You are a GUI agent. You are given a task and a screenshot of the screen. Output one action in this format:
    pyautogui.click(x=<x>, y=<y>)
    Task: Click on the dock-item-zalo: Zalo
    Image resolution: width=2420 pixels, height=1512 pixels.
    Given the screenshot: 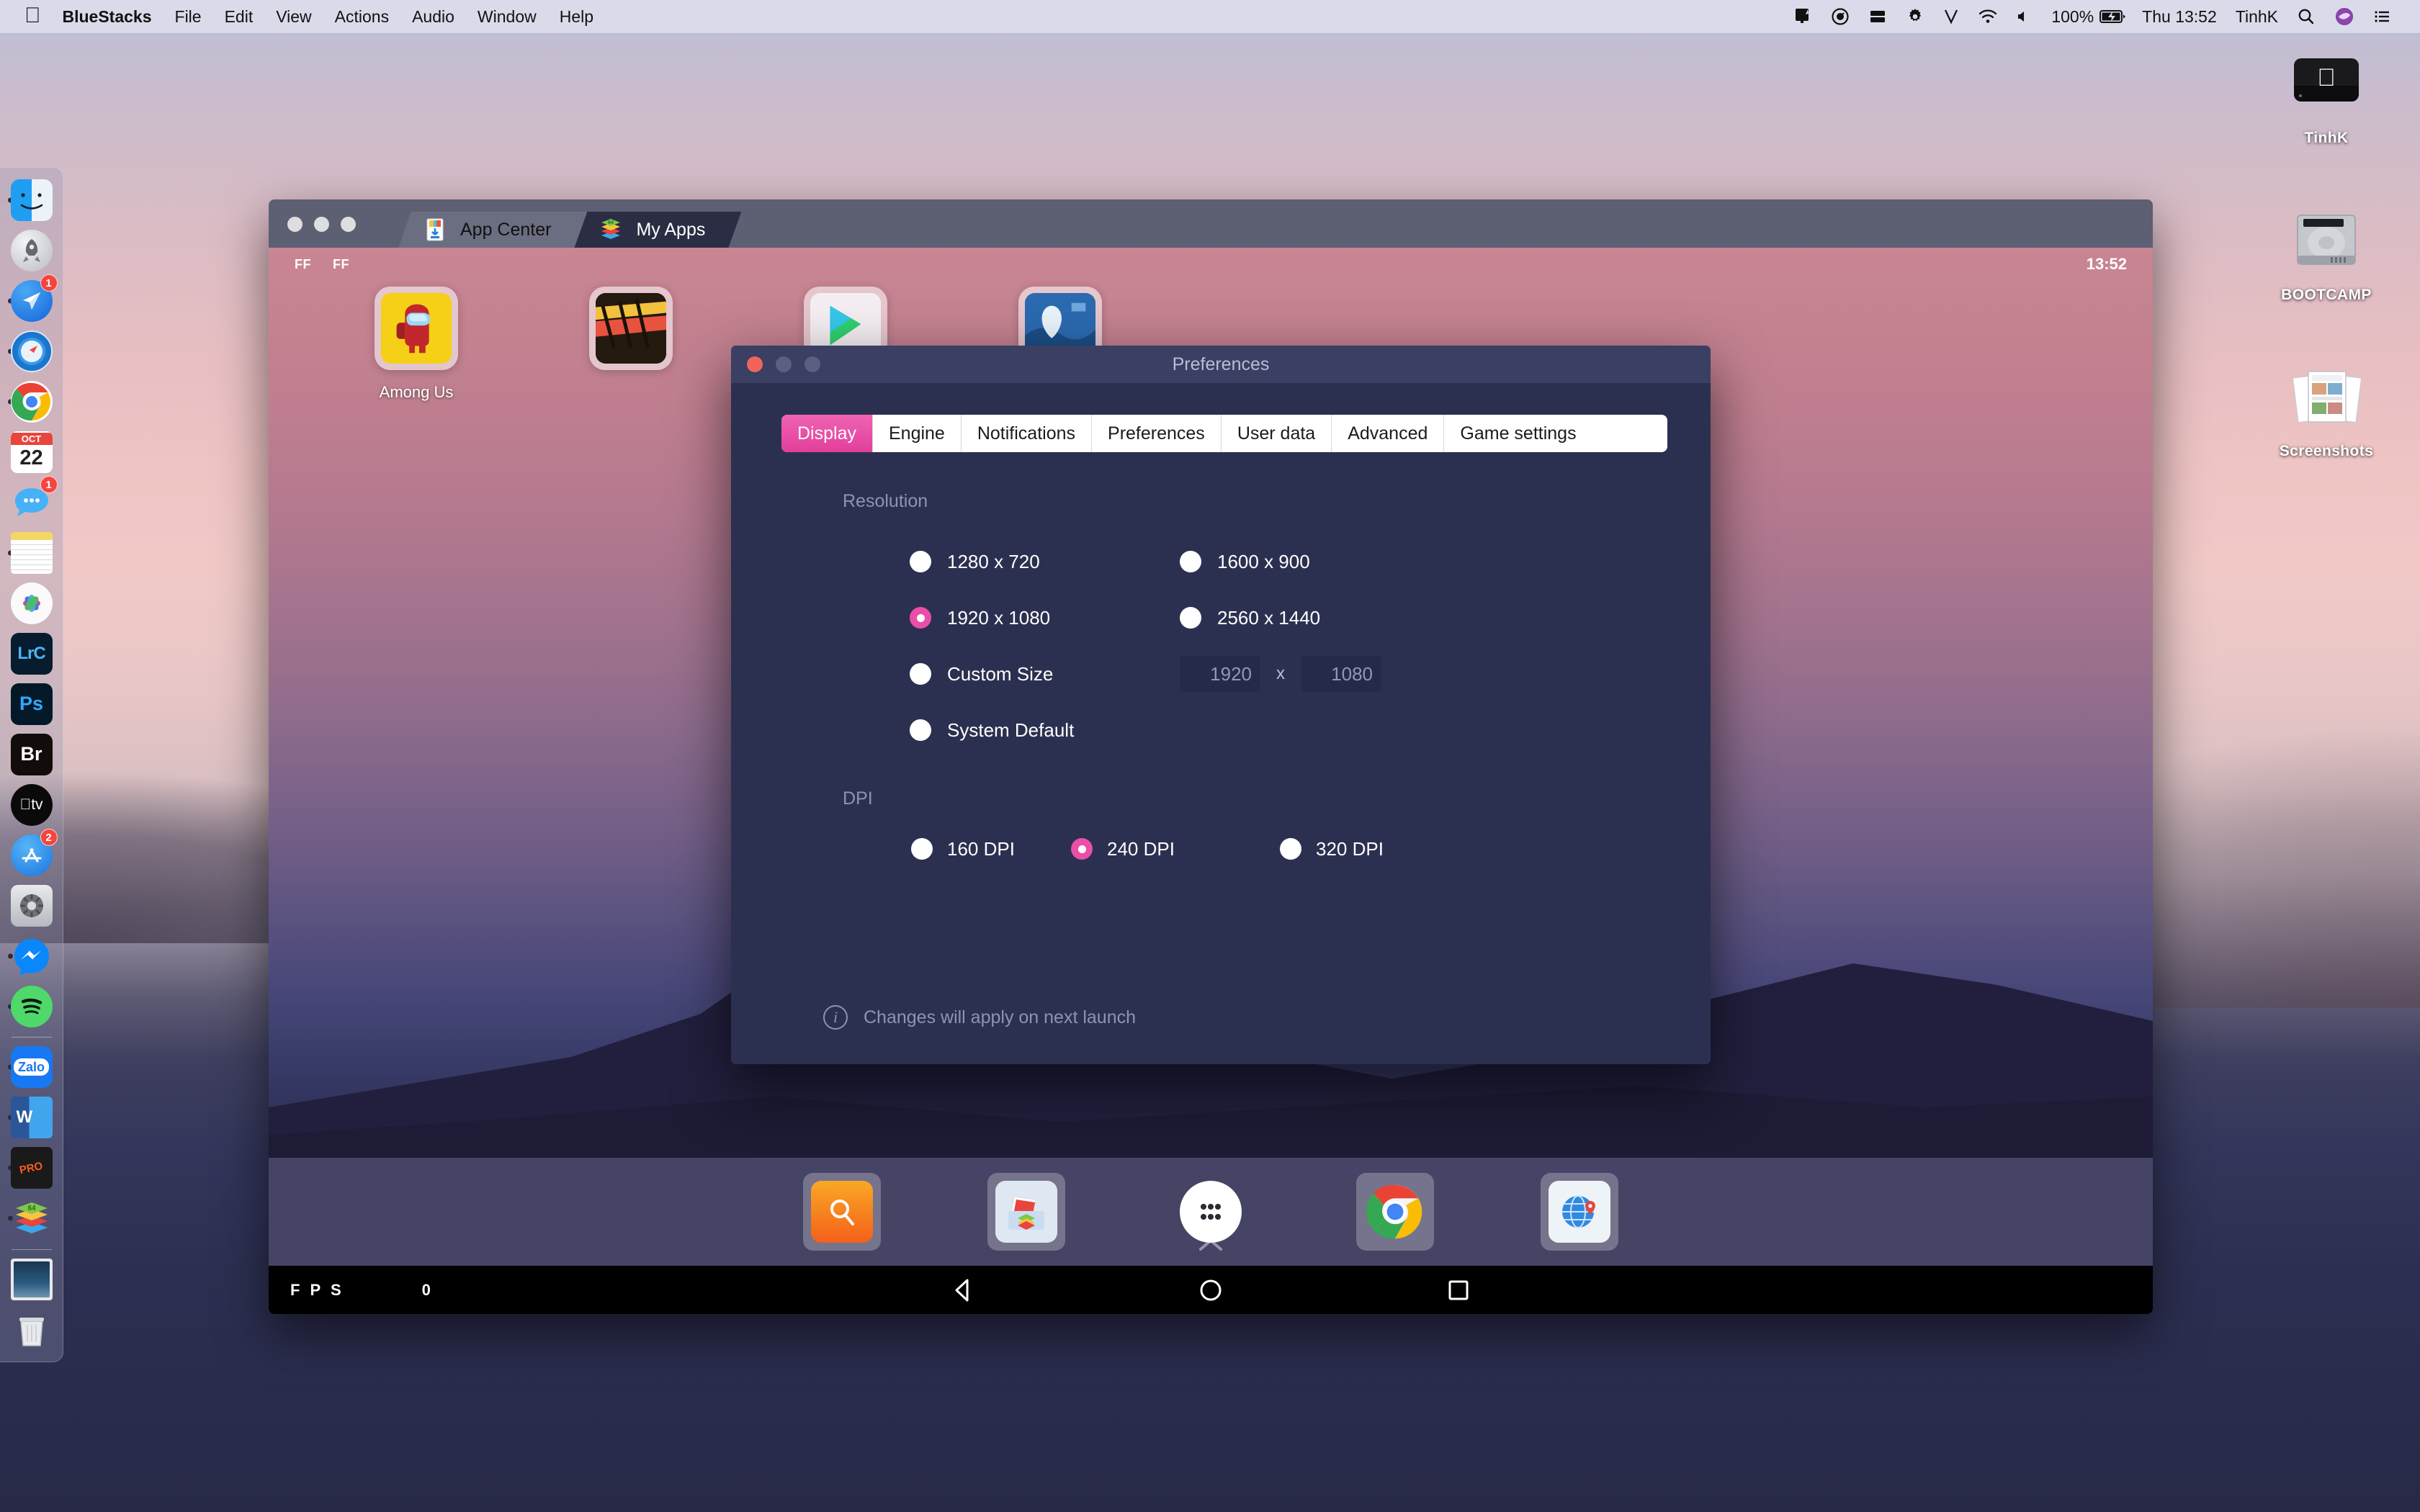 What is the action you would take?
    pyautogui.click(x=31, y=1067)
    